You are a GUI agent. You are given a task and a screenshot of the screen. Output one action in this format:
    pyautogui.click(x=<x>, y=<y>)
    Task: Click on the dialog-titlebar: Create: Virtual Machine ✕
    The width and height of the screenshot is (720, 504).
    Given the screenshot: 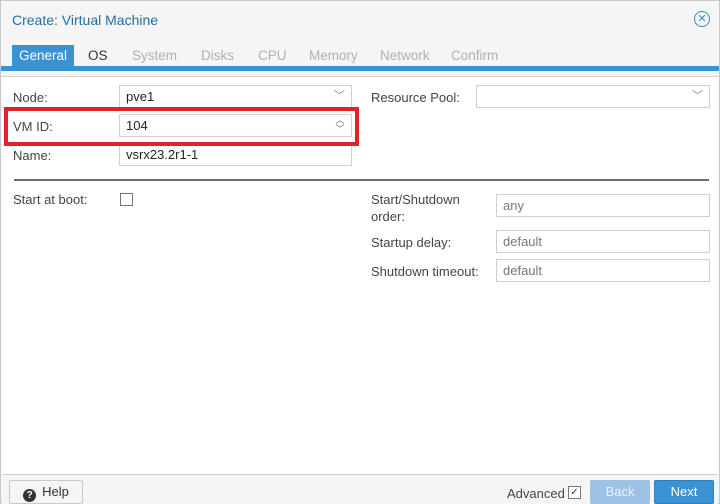 What is the action you would take?
    pyautogui.click(x=360, y=20)
    